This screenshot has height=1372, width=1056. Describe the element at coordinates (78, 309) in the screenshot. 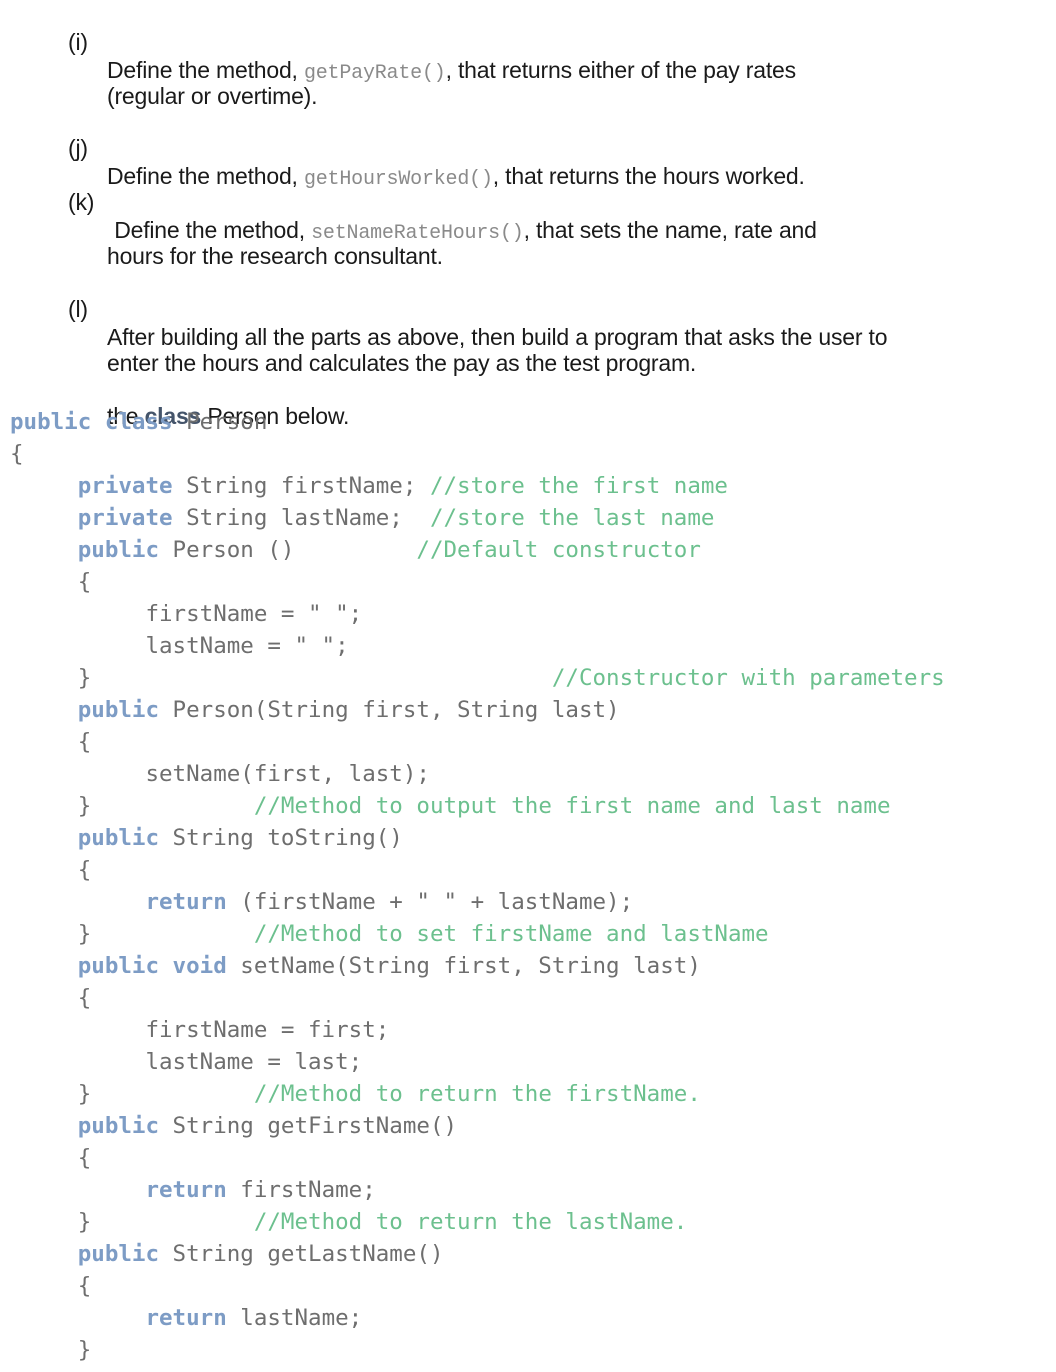

I see `item-label: (l)` at that location.